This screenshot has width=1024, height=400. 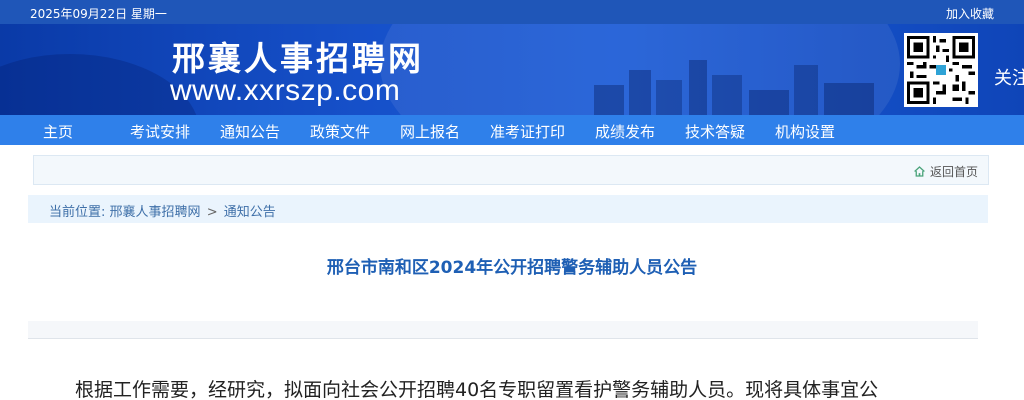 What do you see at coordinates (250, 131) in the screenshot?
I see `nav-item-notices: 通知公告` at bounding box center [250, 131].